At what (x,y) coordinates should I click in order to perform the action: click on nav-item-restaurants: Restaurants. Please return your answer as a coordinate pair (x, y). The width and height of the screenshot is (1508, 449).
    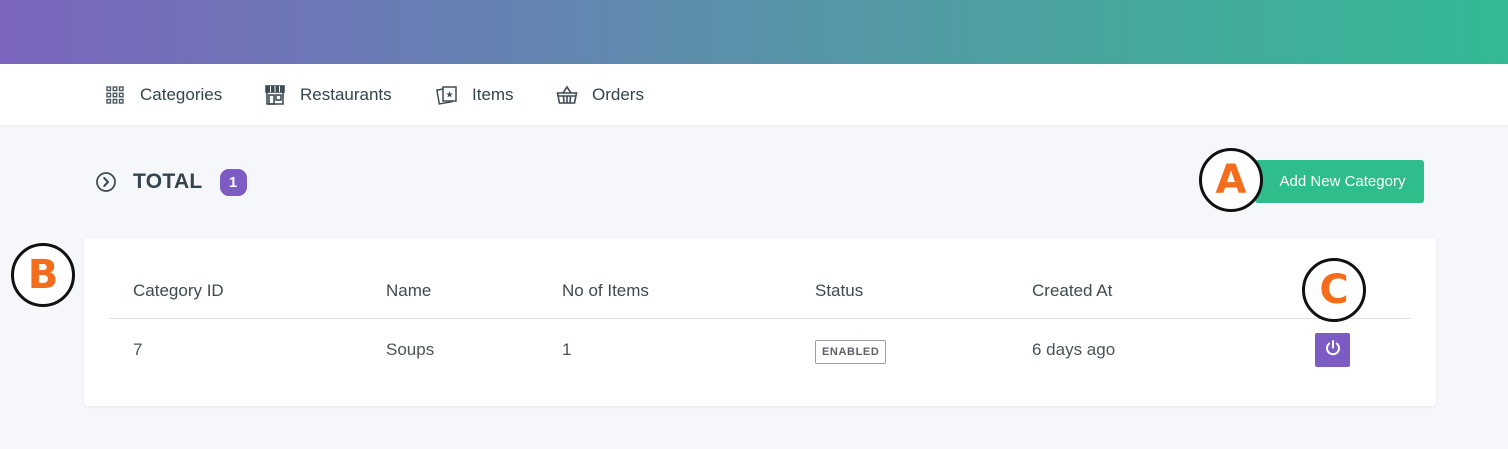
    Looking at the image, I should click on (328, 94).